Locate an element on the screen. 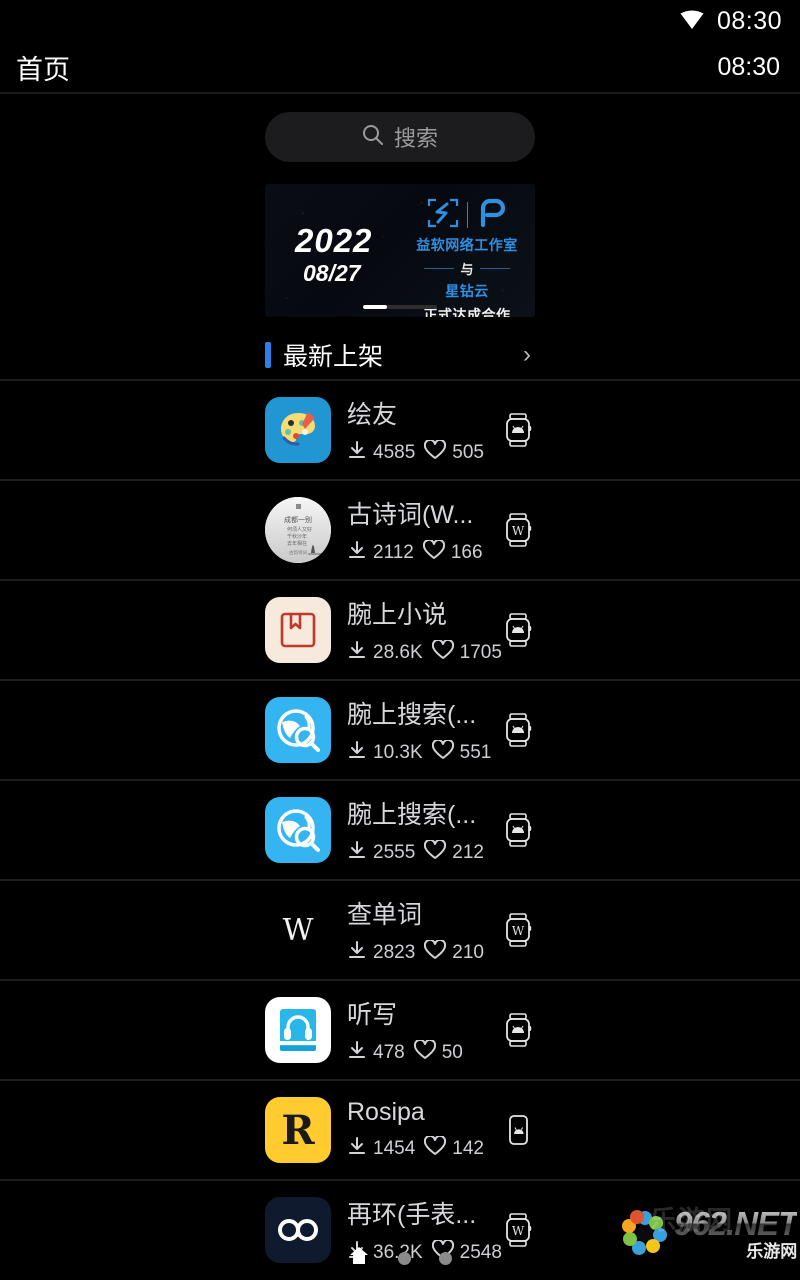 This screenshot has height=1280, width=800. like-count: 1705 is located at coordinates (480, 652).